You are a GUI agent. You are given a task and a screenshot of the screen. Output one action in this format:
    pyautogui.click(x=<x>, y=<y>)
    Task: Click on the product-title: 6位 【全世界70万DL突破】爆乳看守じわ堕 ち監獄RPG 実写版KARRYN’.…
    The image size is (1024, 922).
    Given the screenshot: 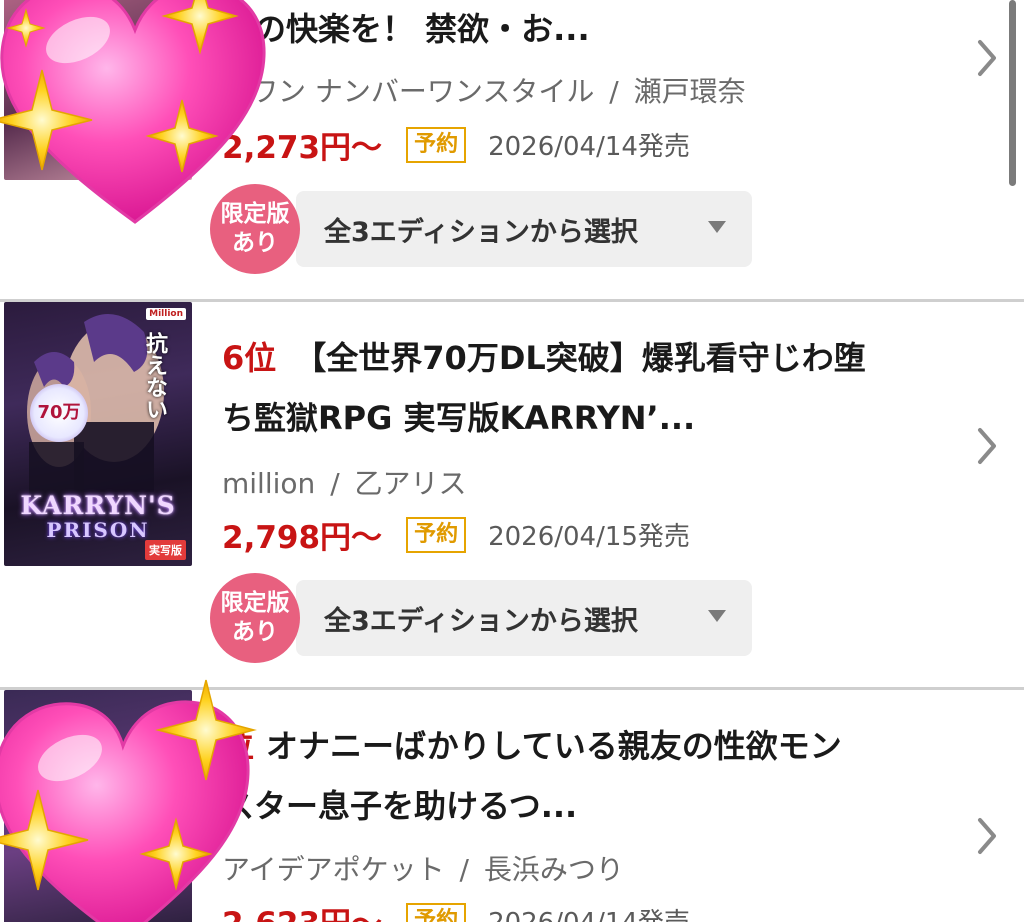 What is the action you would take?
    pyautogui.click(x=592, y=388)
    